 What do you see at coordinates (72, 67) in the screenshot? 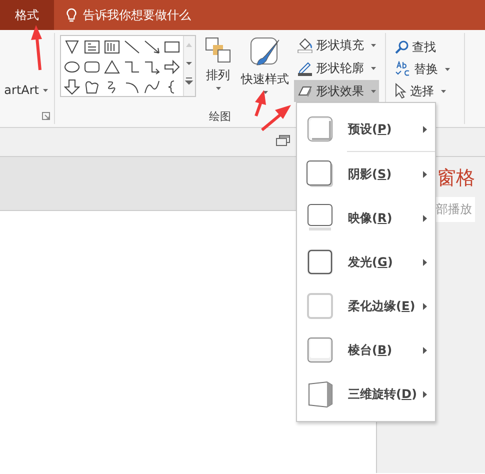
I see `oval-icon` at bounding box center [72, 67].